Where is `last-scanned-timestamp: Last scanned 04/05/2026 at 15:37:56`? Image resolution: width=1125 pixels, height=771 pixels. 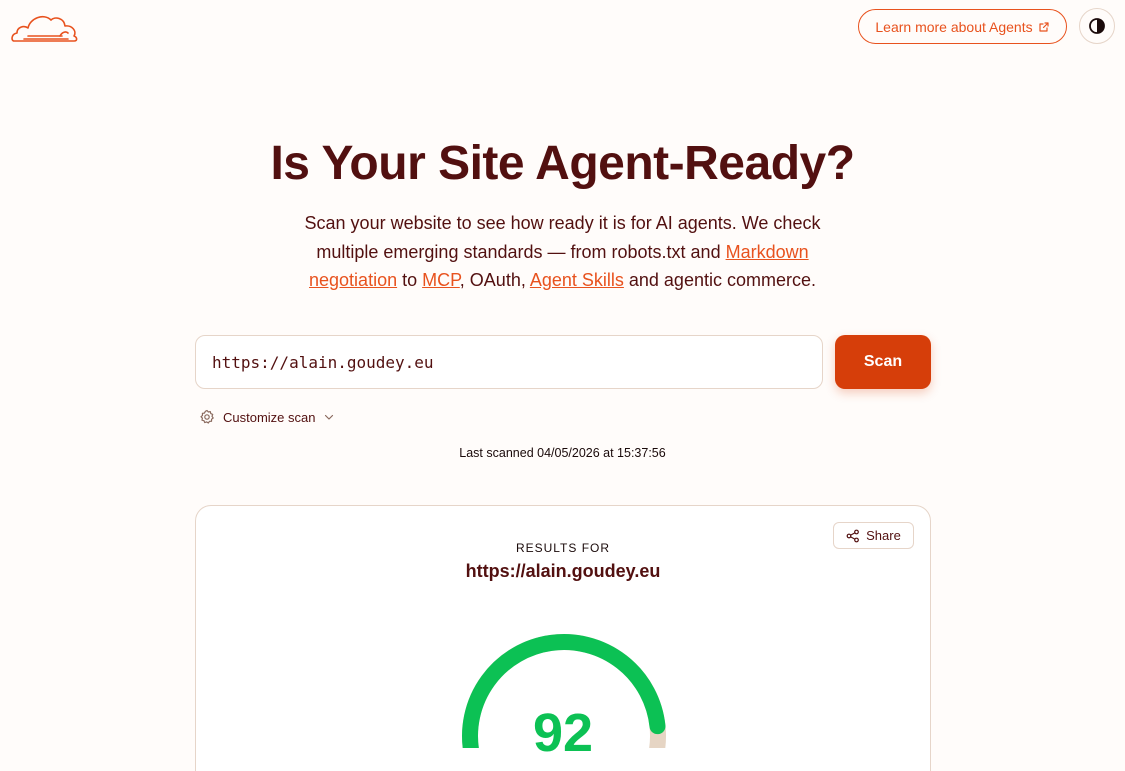 last-scanned-timestamp: Last scanned 04/05/2026 at 15:37:56 is located at coordinates (562, 453).